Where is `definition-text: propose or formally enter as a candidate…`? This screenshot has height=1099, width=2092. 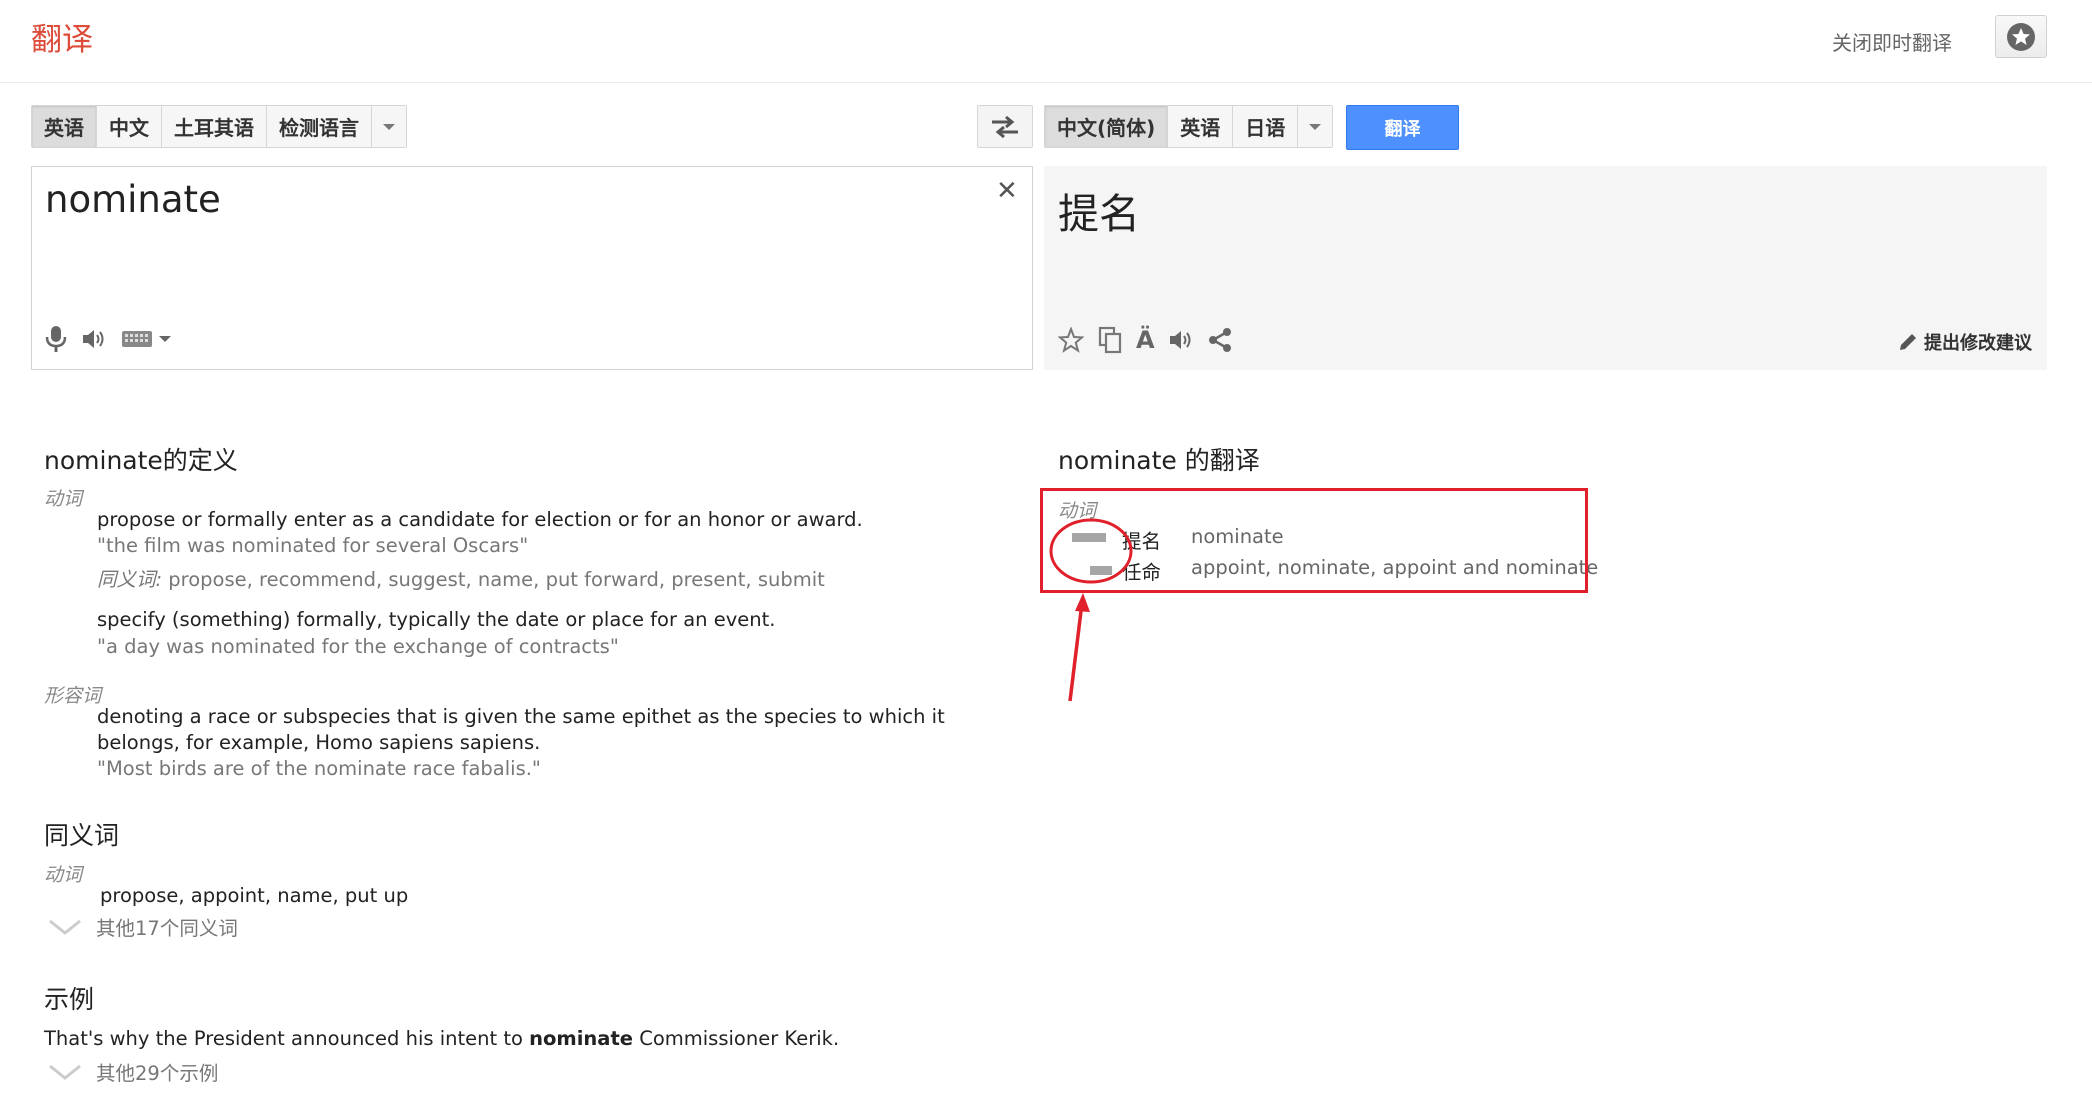
definition-text: propose or formally enter as a candidate… is located at coordinates (480, 519).